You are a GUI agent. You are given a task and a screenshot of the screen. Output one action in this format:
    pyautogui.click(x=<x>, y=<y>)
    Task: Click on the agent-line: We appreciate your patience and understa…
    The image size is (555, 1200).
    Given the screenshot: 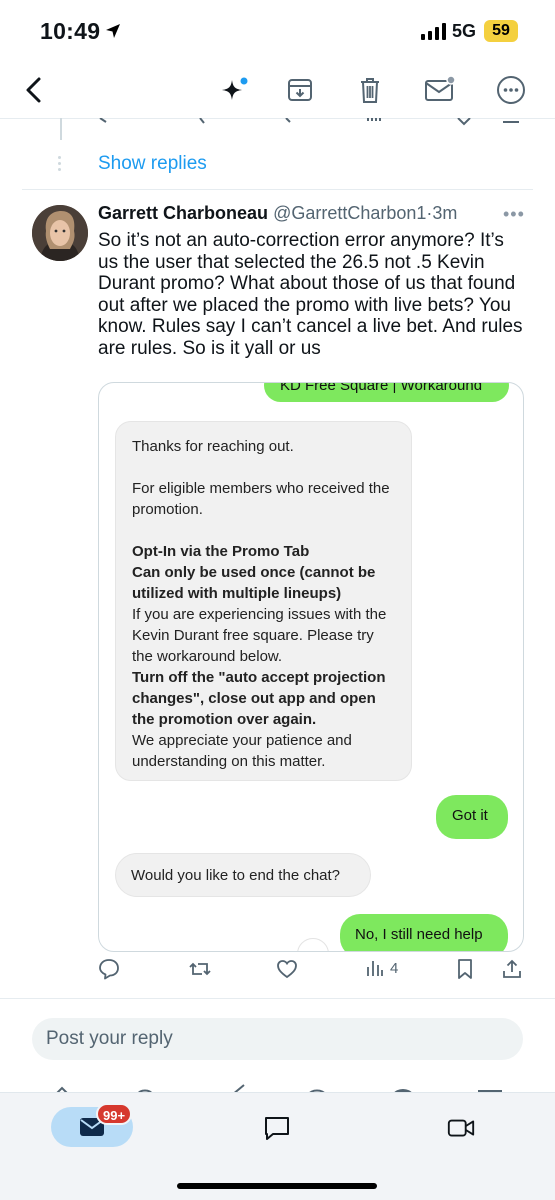 What is the action you would take?
    pyautogui.click(x=242, y=751)
    